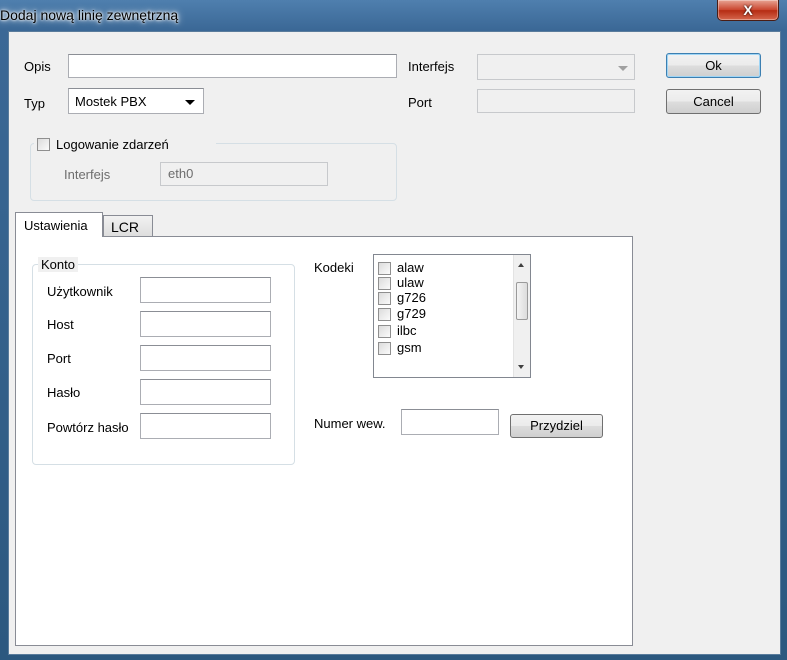 The width and height of the screenshot is (787, 660). I want to click on account-host-label: Host, so click(60, 324).